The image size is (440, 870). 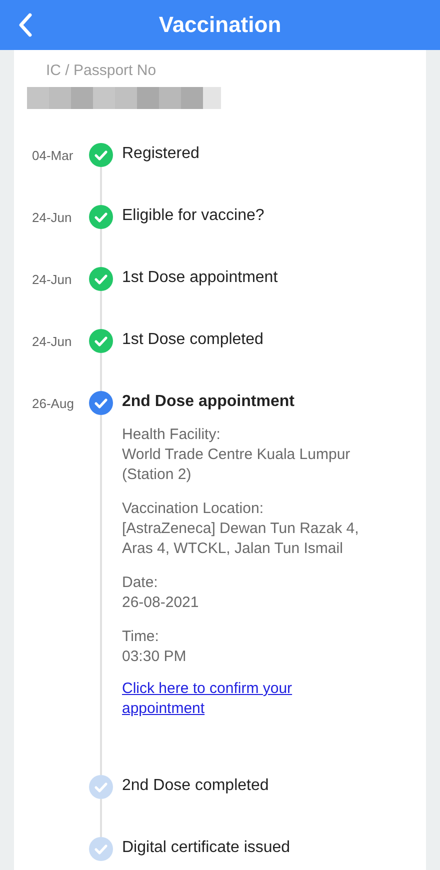 What do you see at coordinates (53, 403) in the screenshot?
I see `step-date: 26-Aug` at bounding box center [53, 403].